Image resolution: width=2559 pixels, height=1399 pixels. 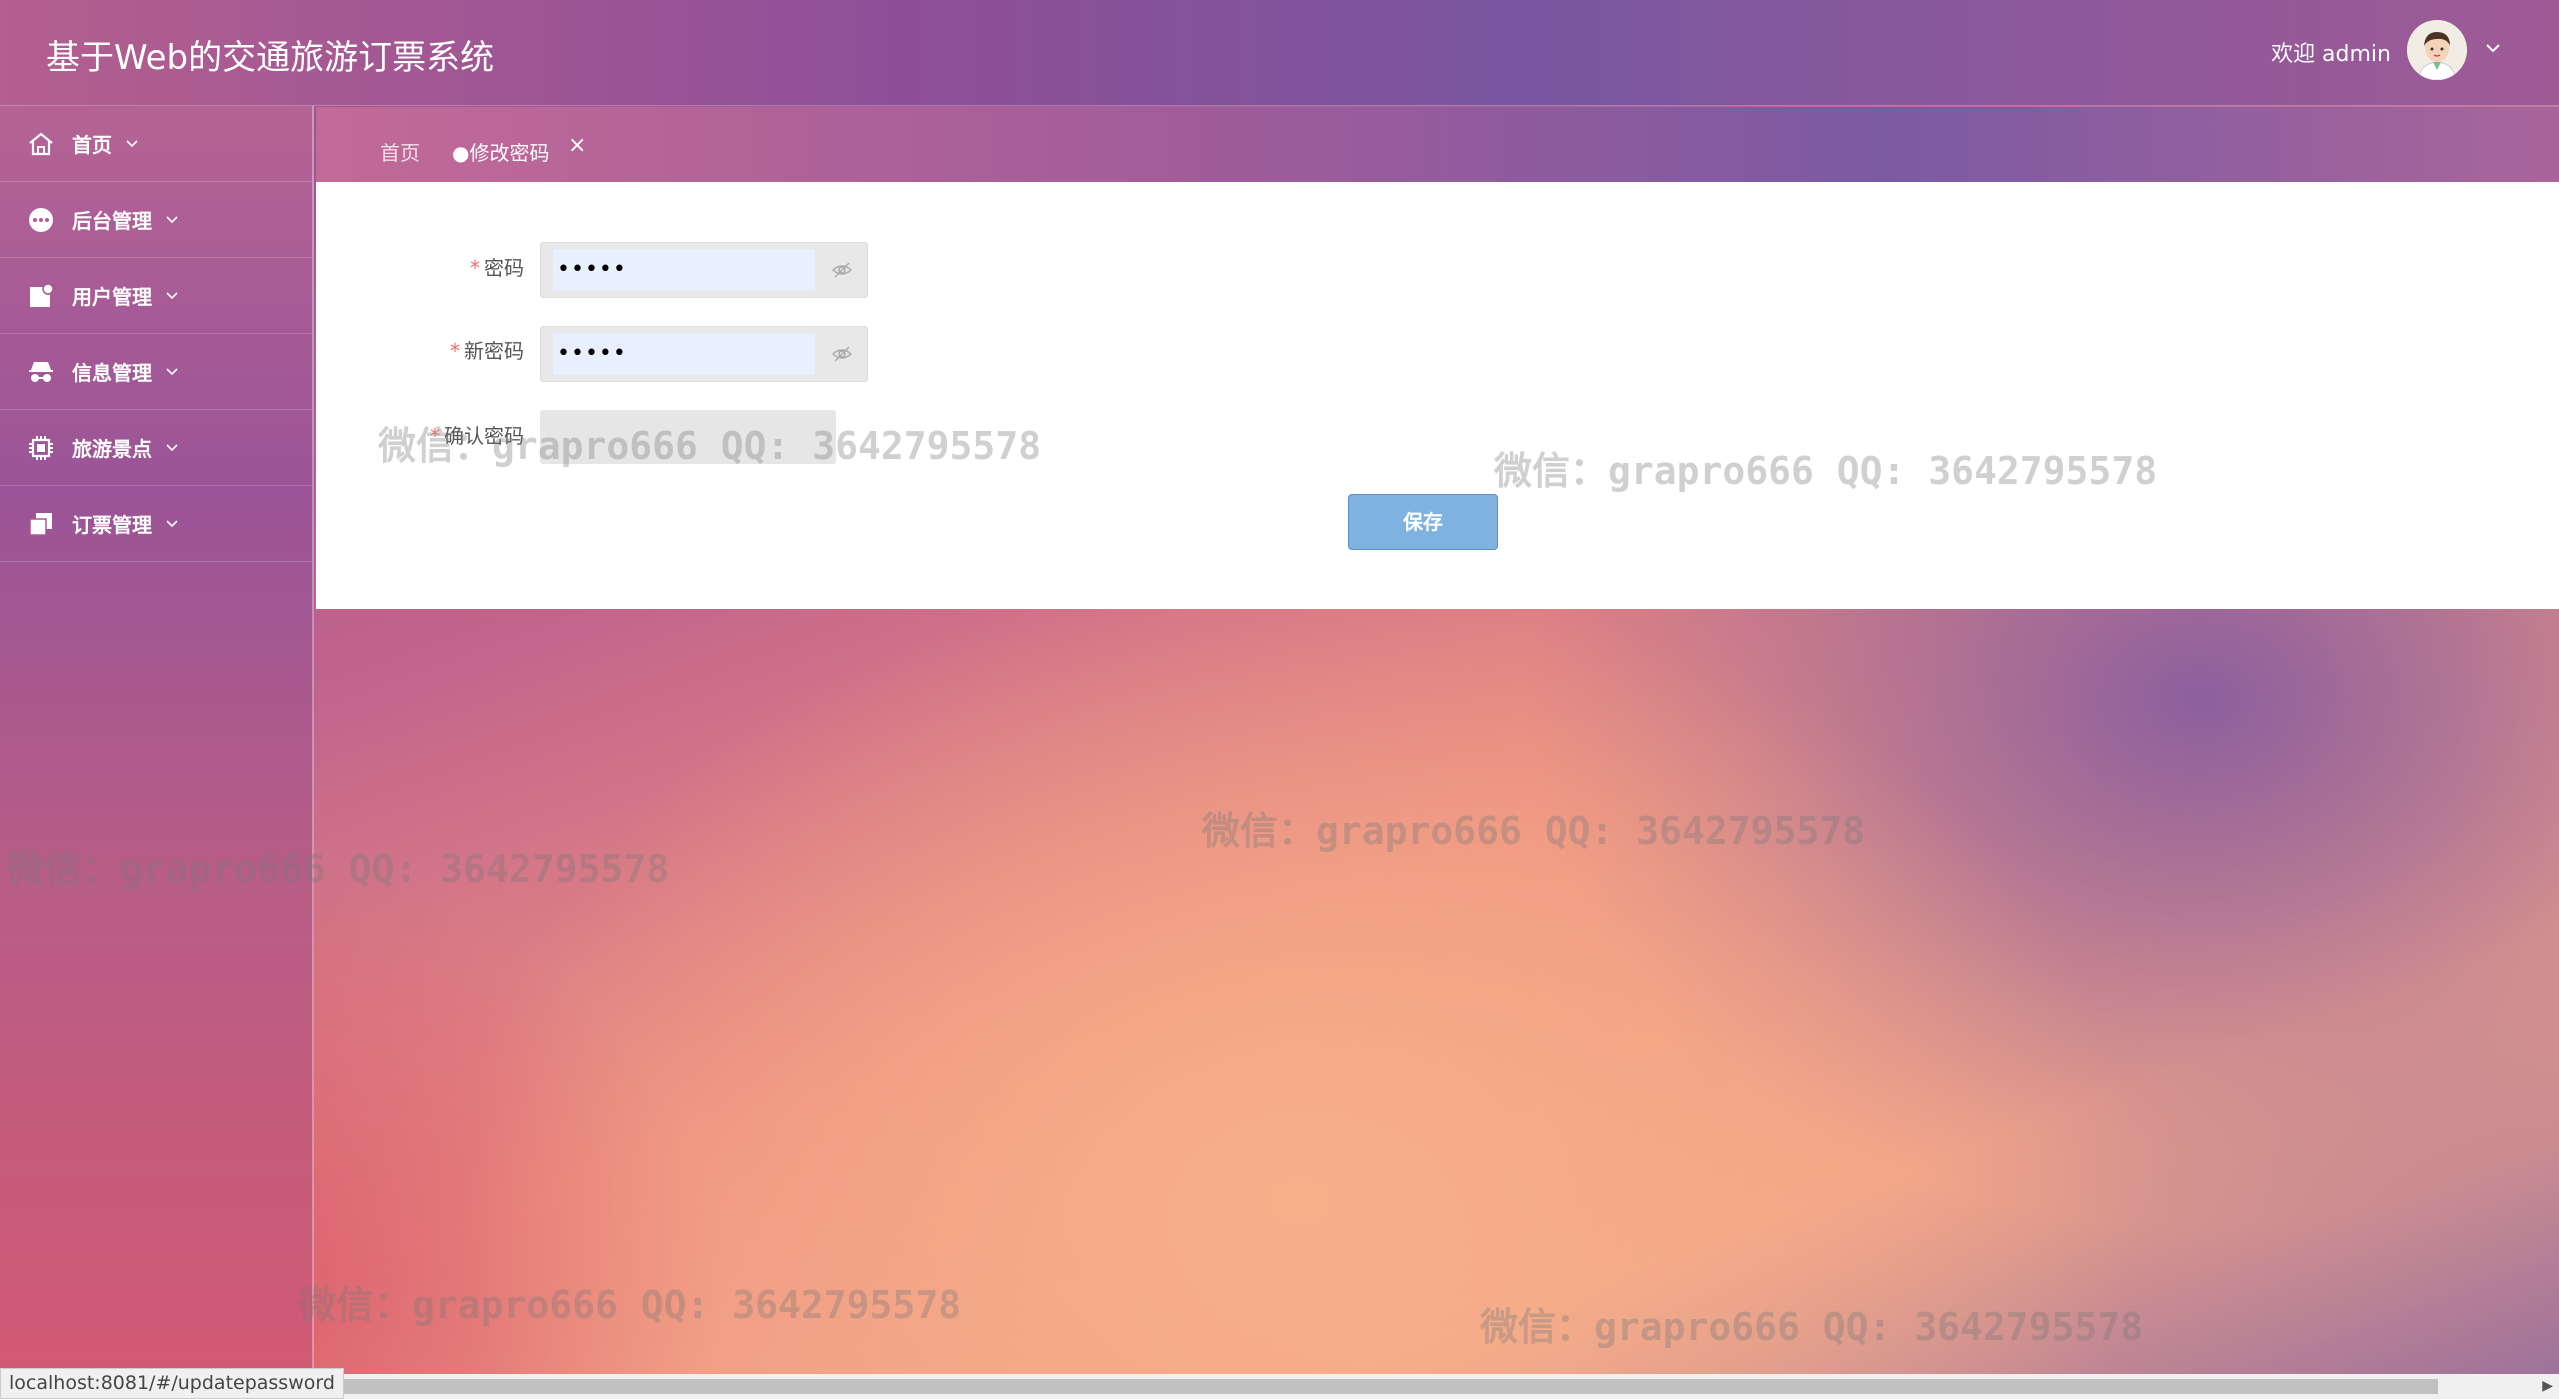 I want to click on password-field: •••••, so click(x=704, y=270).